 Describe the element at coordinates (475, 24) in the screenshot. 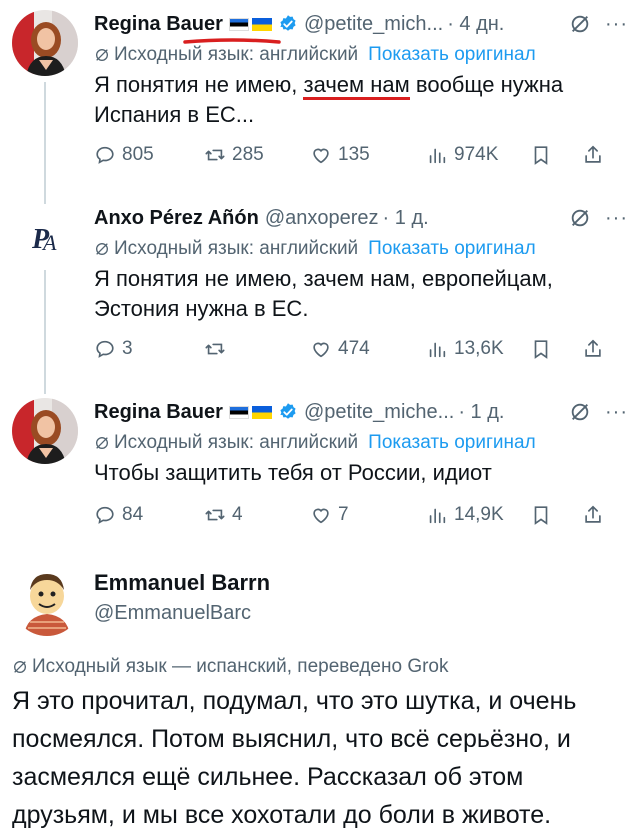

I see `timestamp: · 4 дн.` at that location.